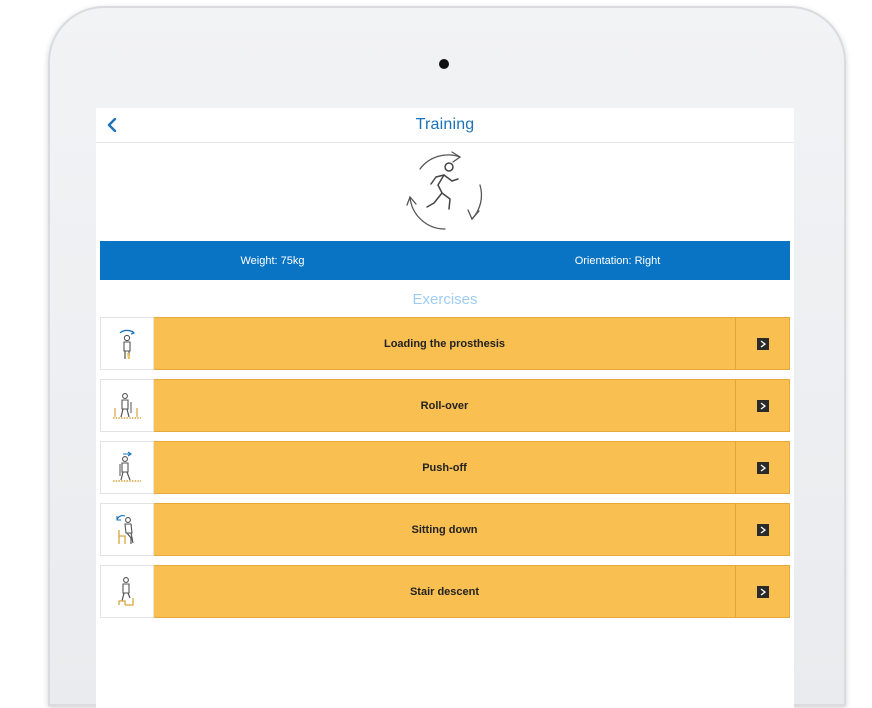 The height and width of the screenshot is (708, 872). Describe the element at coordinates (127, 405) in the screenshot. I see `rollover-figure-icon` at that location.